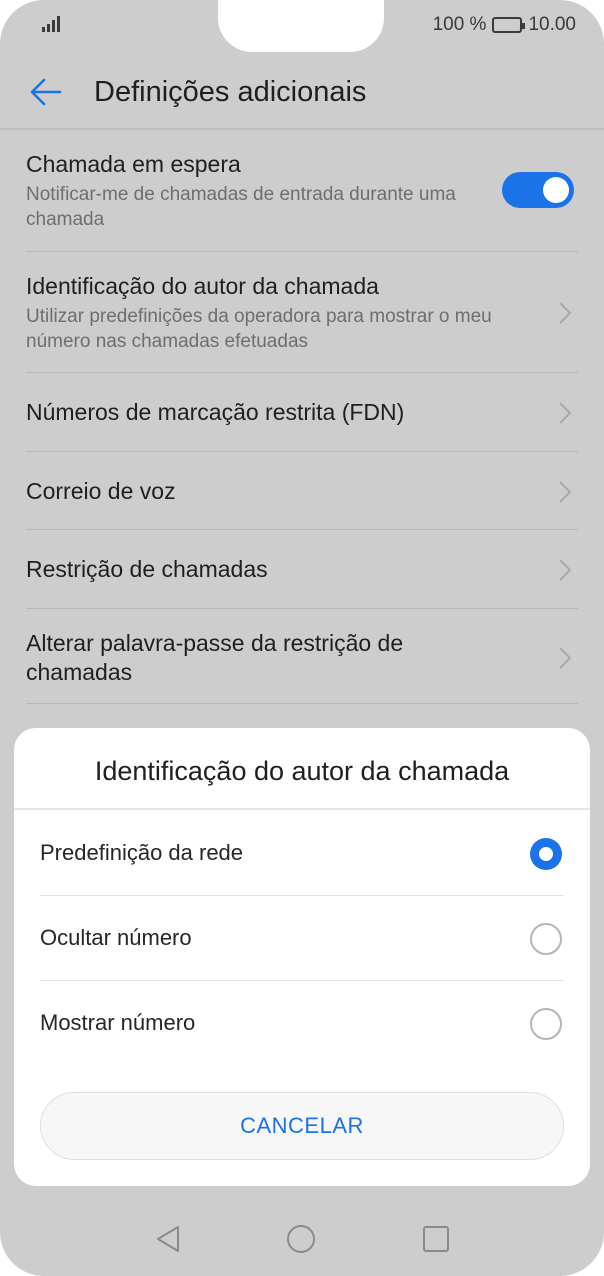  I want to click on page-title: Definições adicionais, so click(230, 92).